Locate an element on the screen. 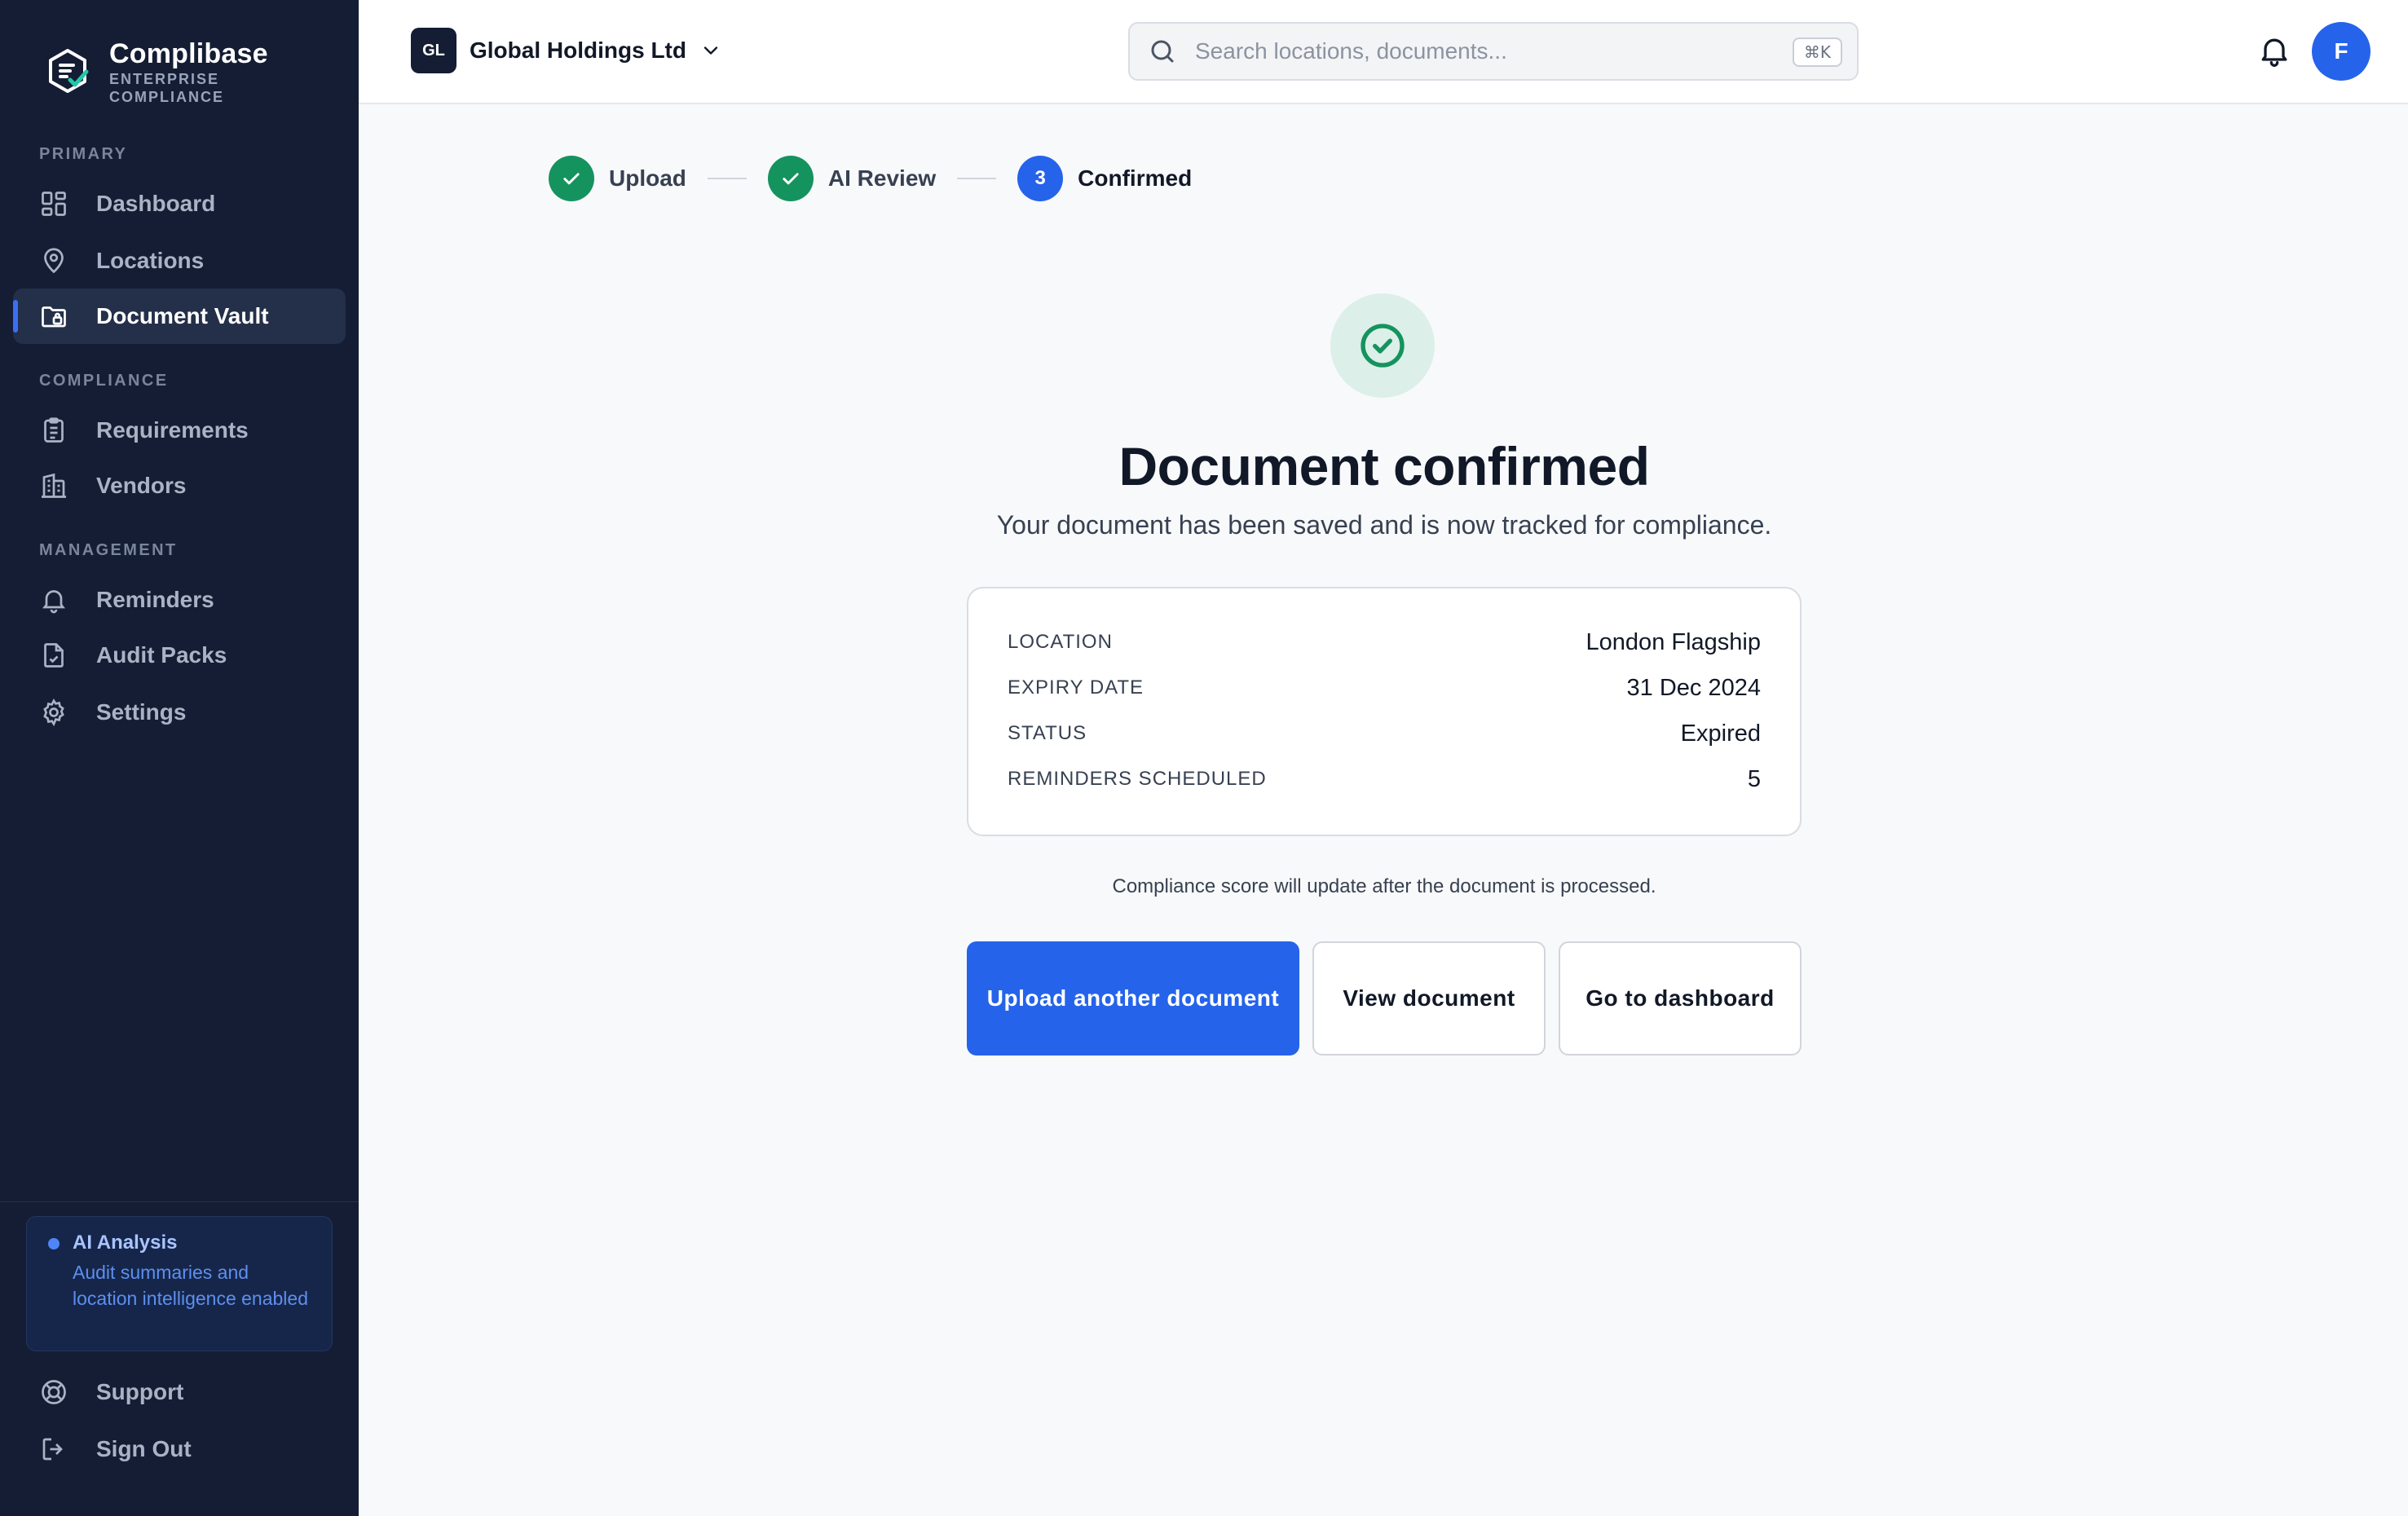 This screenshot has width=2408, height=1516. summary-value: 31 Dec 2024 is located at coordinates (1693, 687).